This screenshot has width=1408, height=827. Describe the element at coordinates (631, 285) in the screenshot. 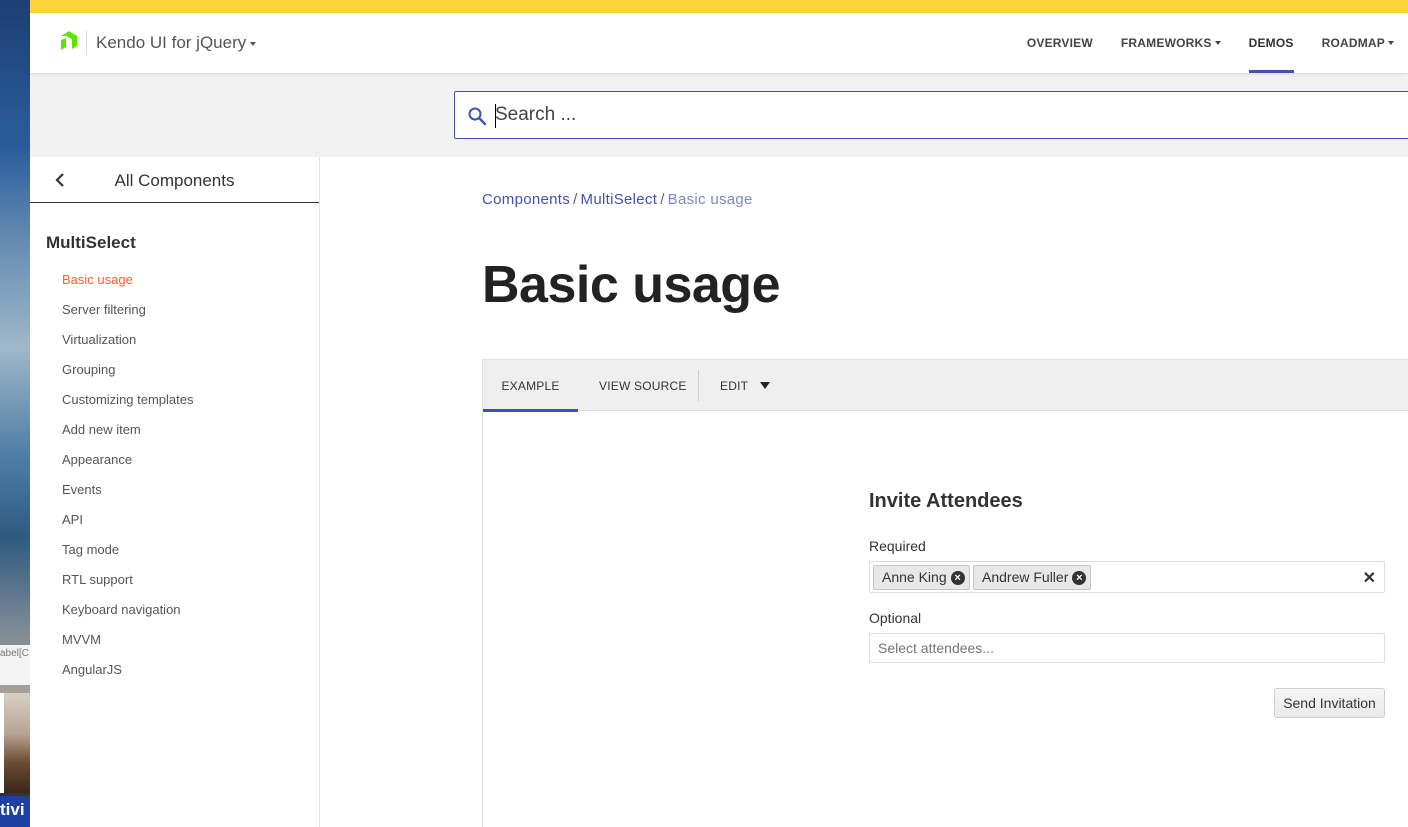

I see `page-title: Basic usage` at that location.